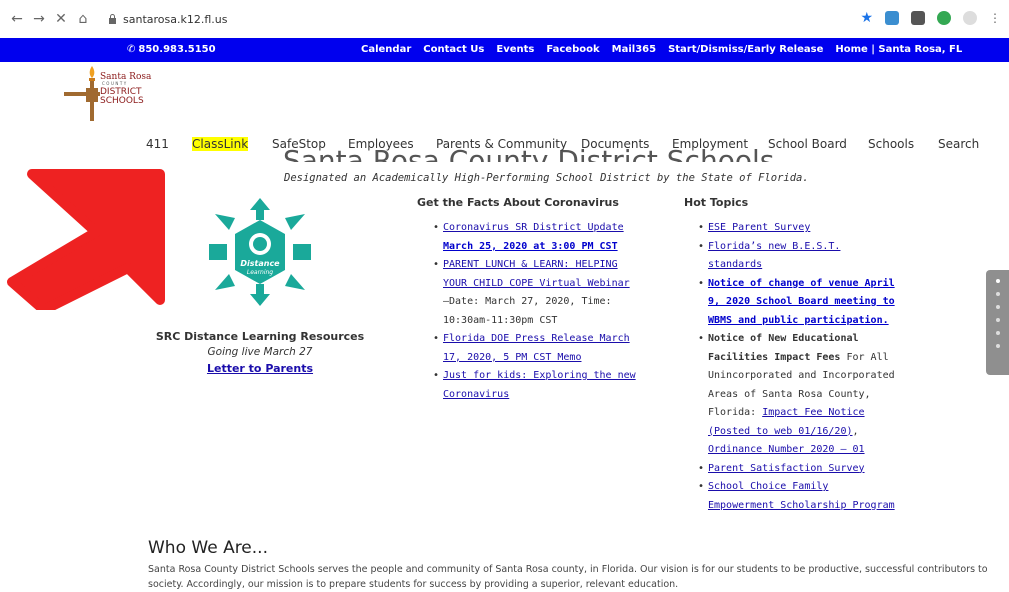 Image resolution: width=1009 pixels, height=592 pixels. Describe the element at coordinates (92, 72) in the screenshot. I see `torch-flame-icon` at that location.